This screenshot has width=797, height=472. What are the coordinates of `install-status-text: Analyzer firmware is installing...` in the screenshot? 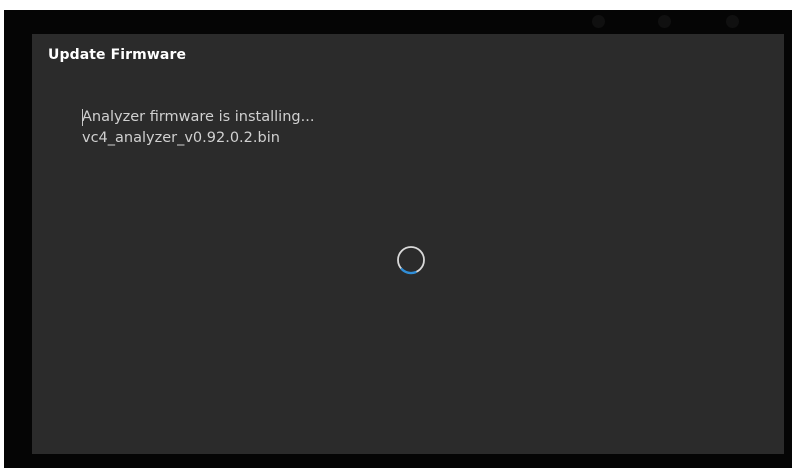 It's located at (198, 117).